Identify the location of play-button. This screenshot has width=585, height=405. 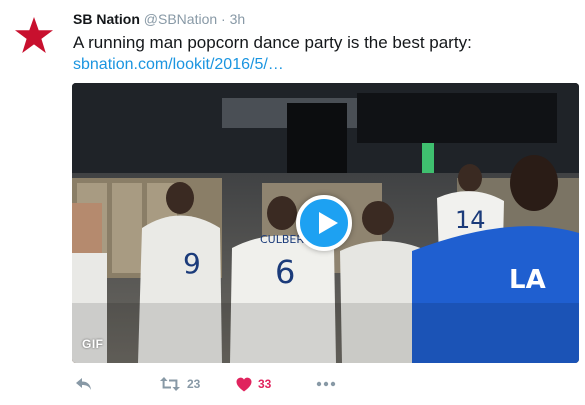
(324, 223).